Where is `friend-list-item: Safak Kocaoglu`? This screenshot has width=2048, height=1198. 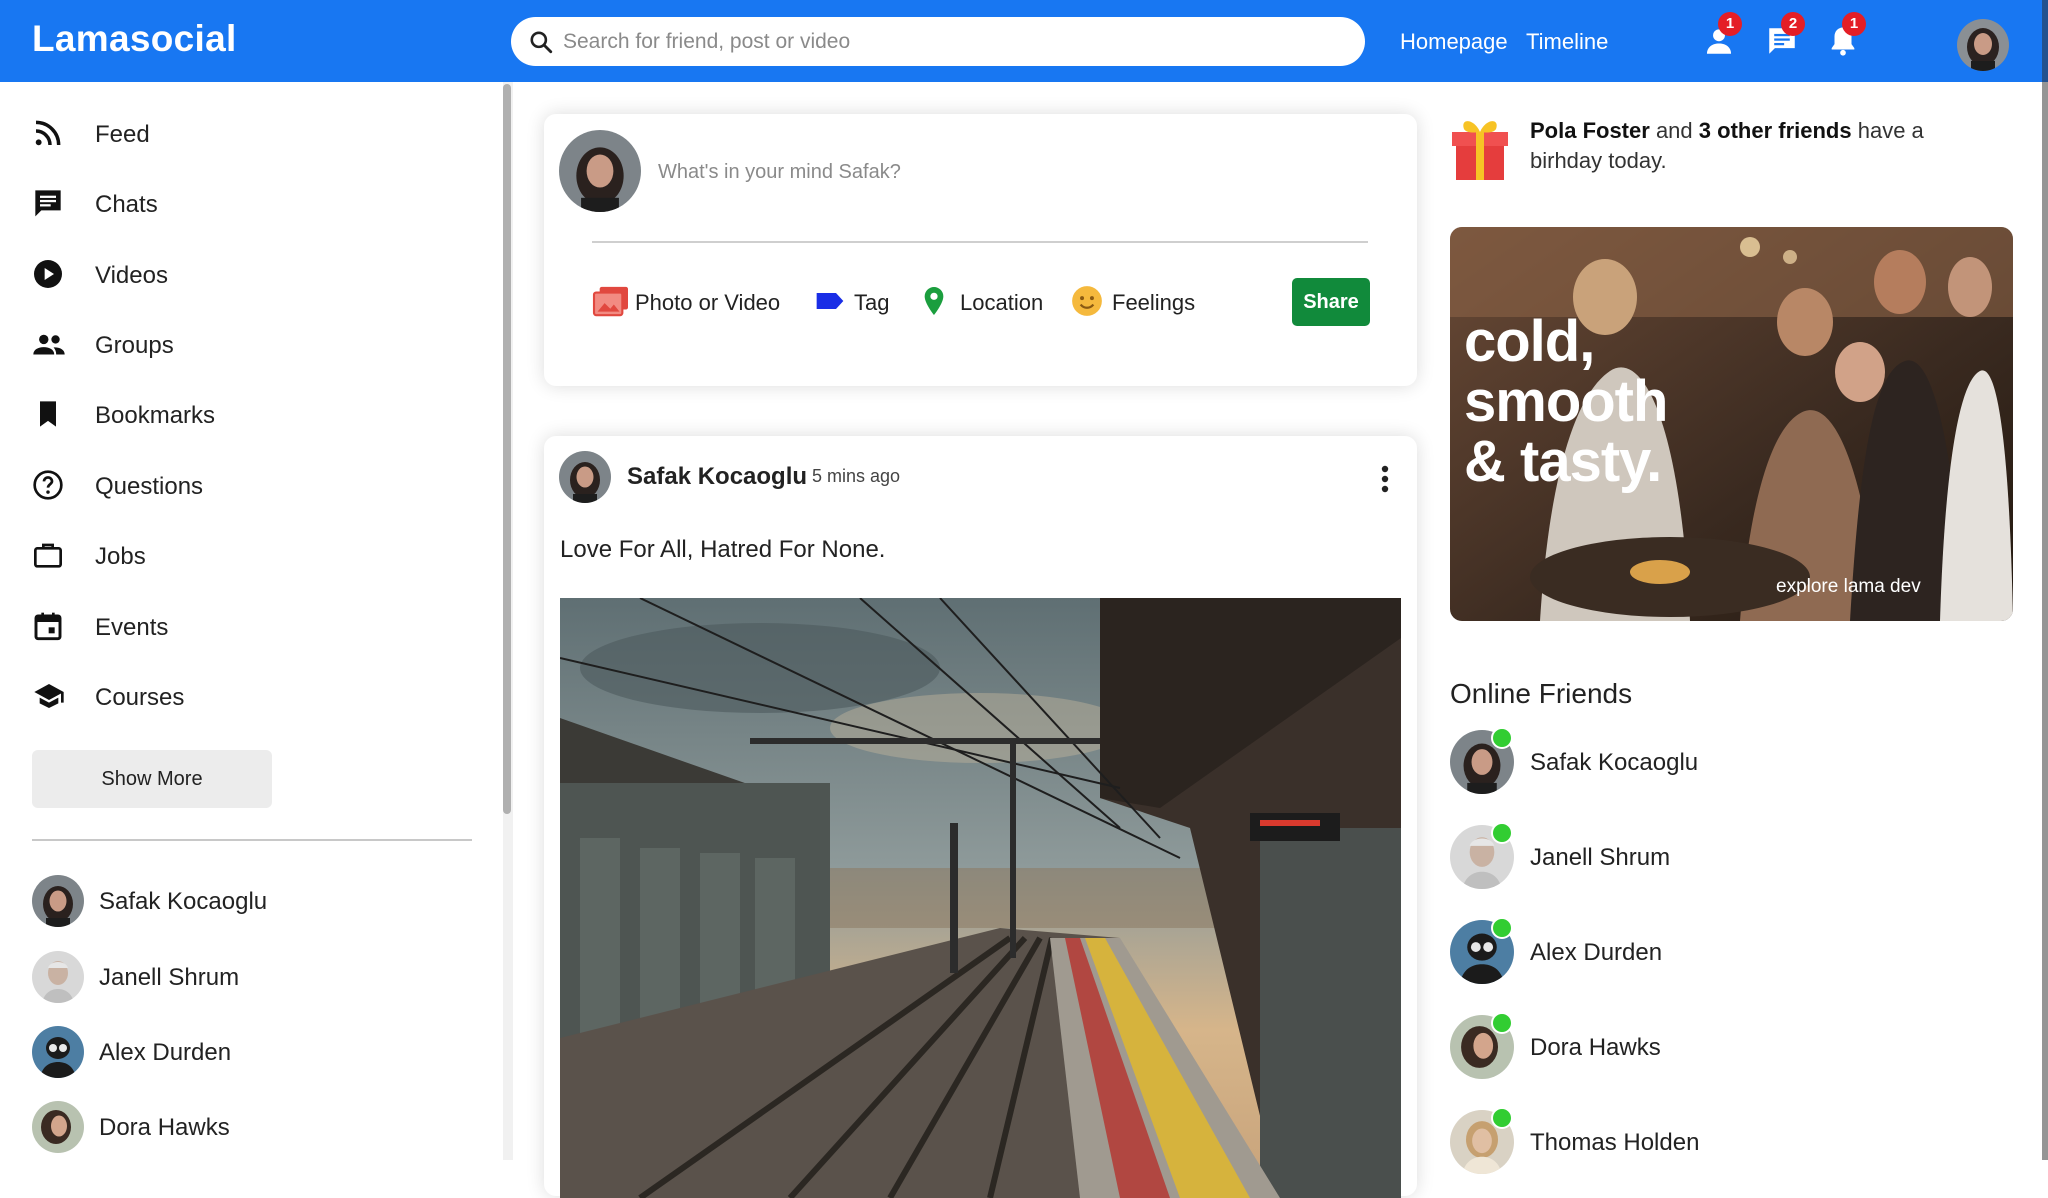 friend-list-item: Safak Kocaoglu is located at coordinates (252, 901).